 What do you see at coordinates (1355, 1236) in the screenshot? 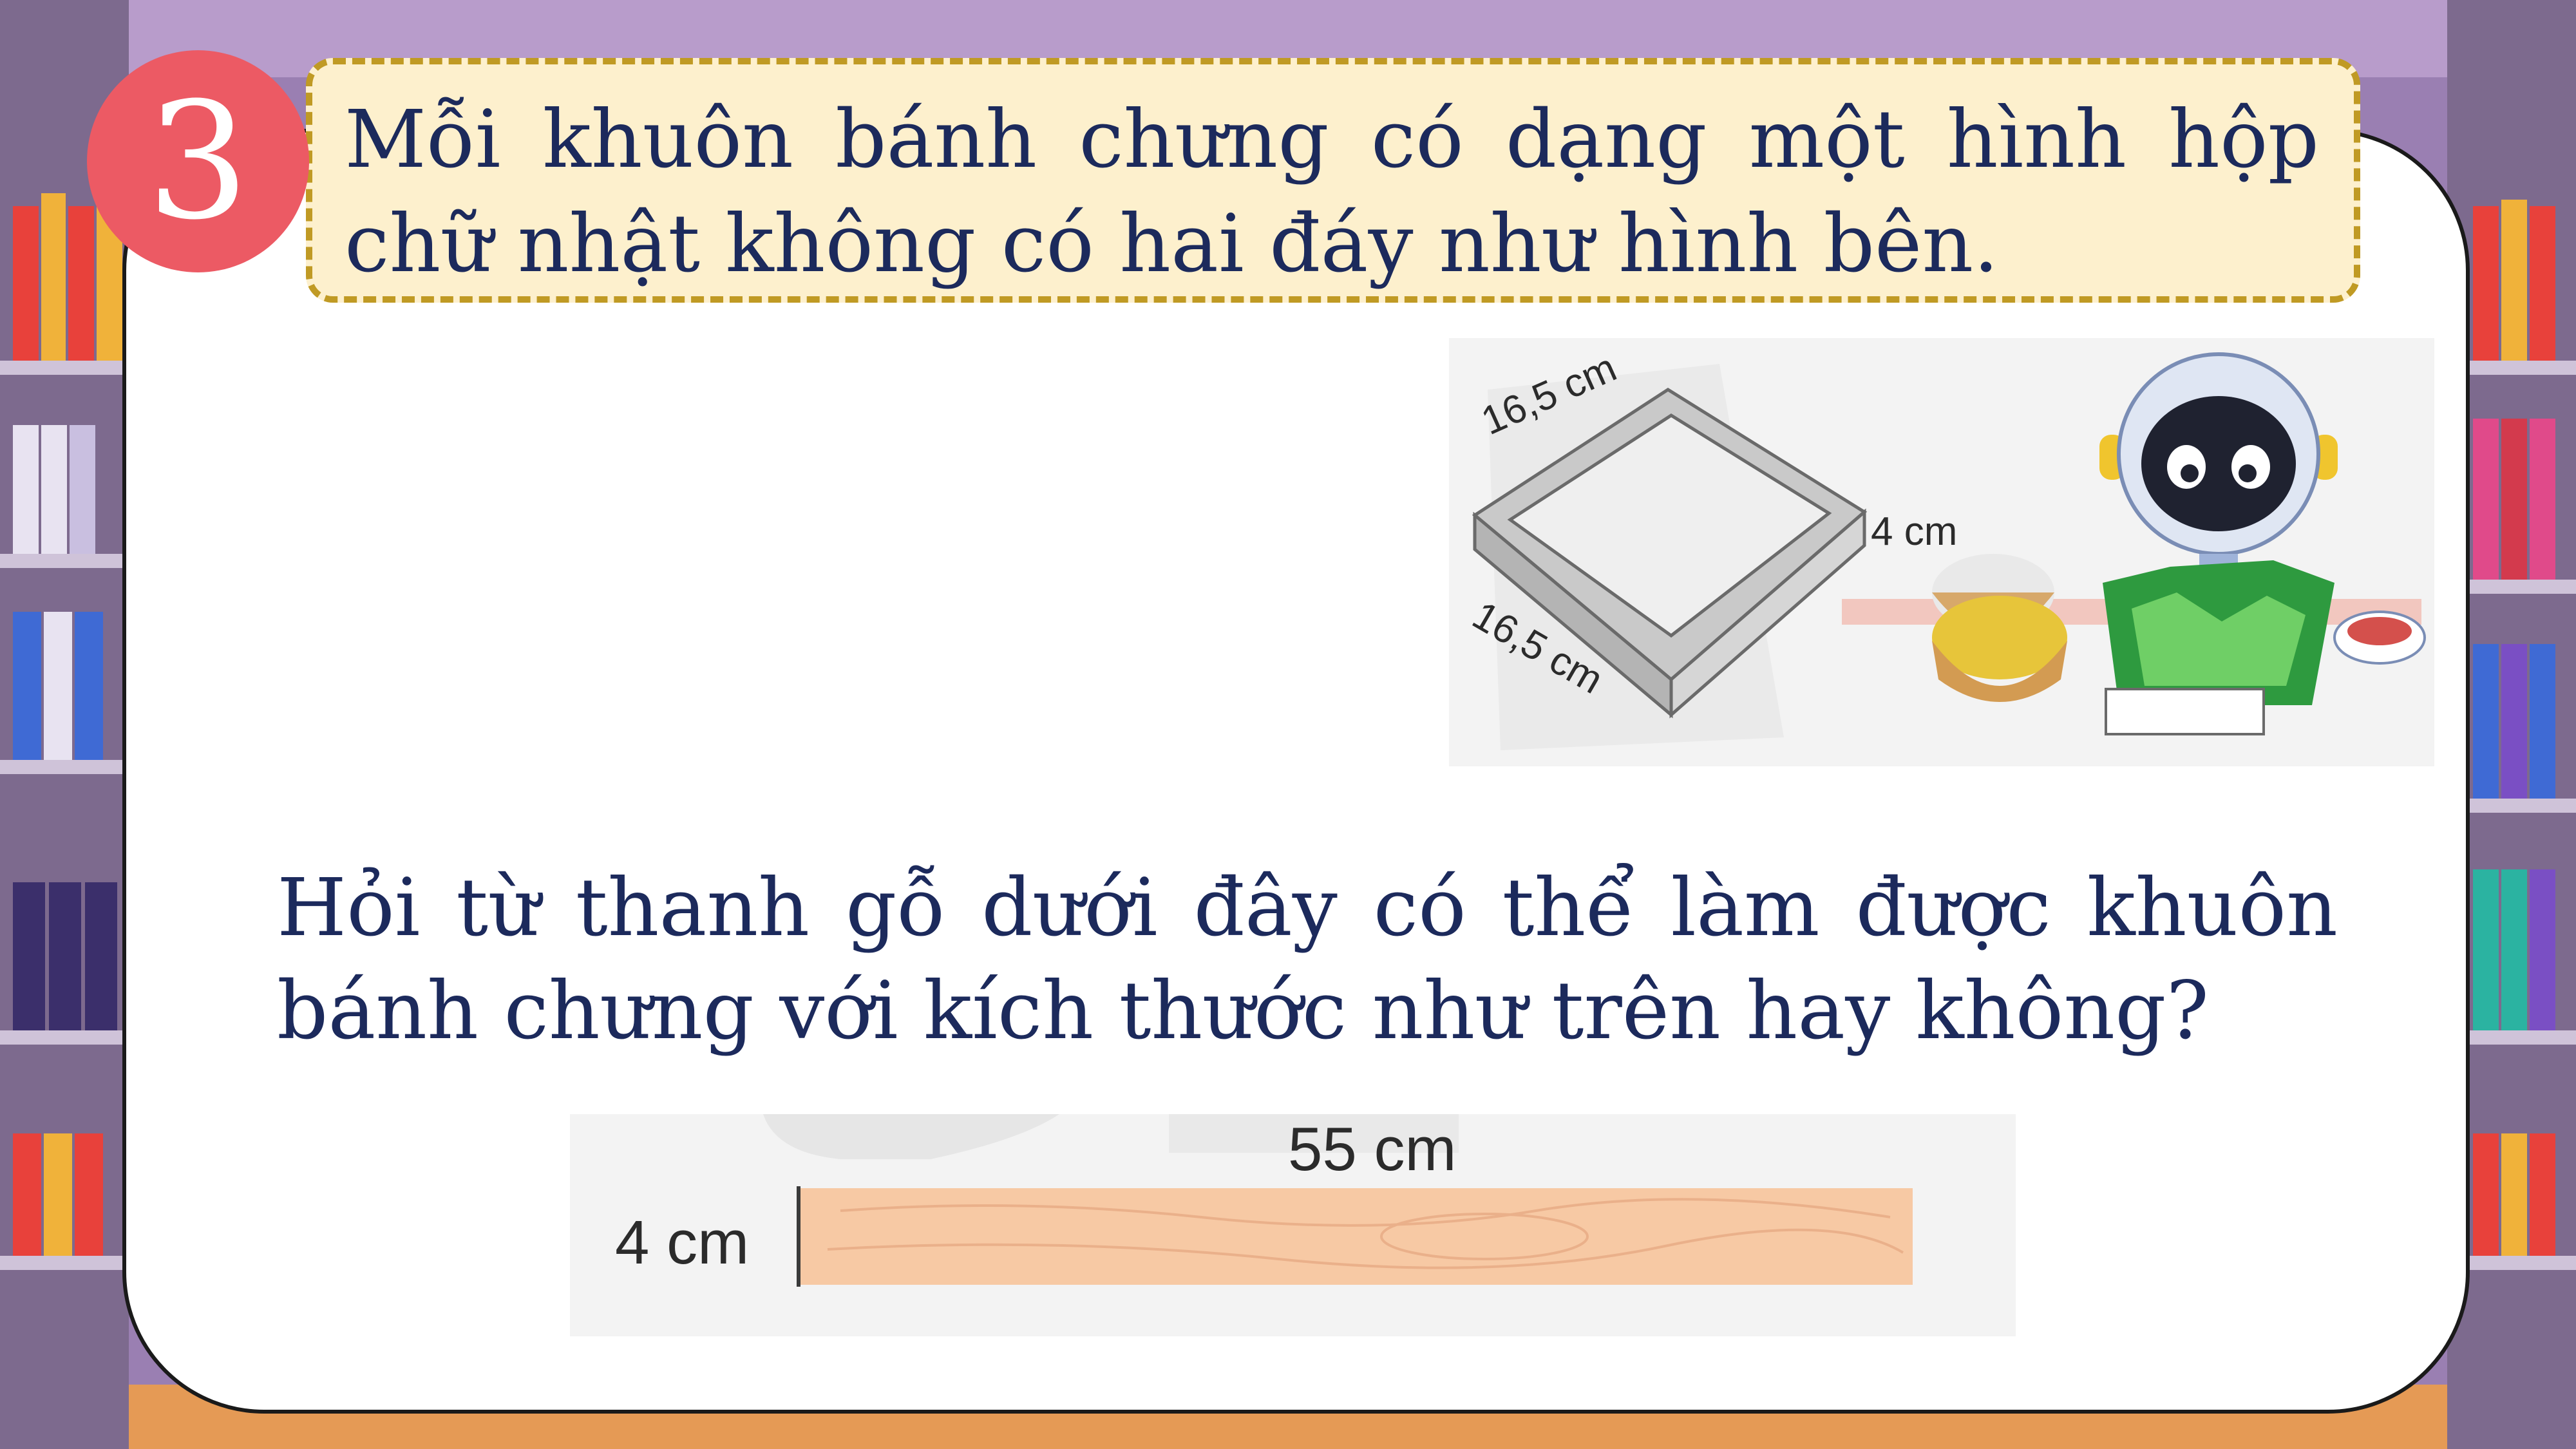
I see `wood-plank` at bounding box center [1355, 1236].